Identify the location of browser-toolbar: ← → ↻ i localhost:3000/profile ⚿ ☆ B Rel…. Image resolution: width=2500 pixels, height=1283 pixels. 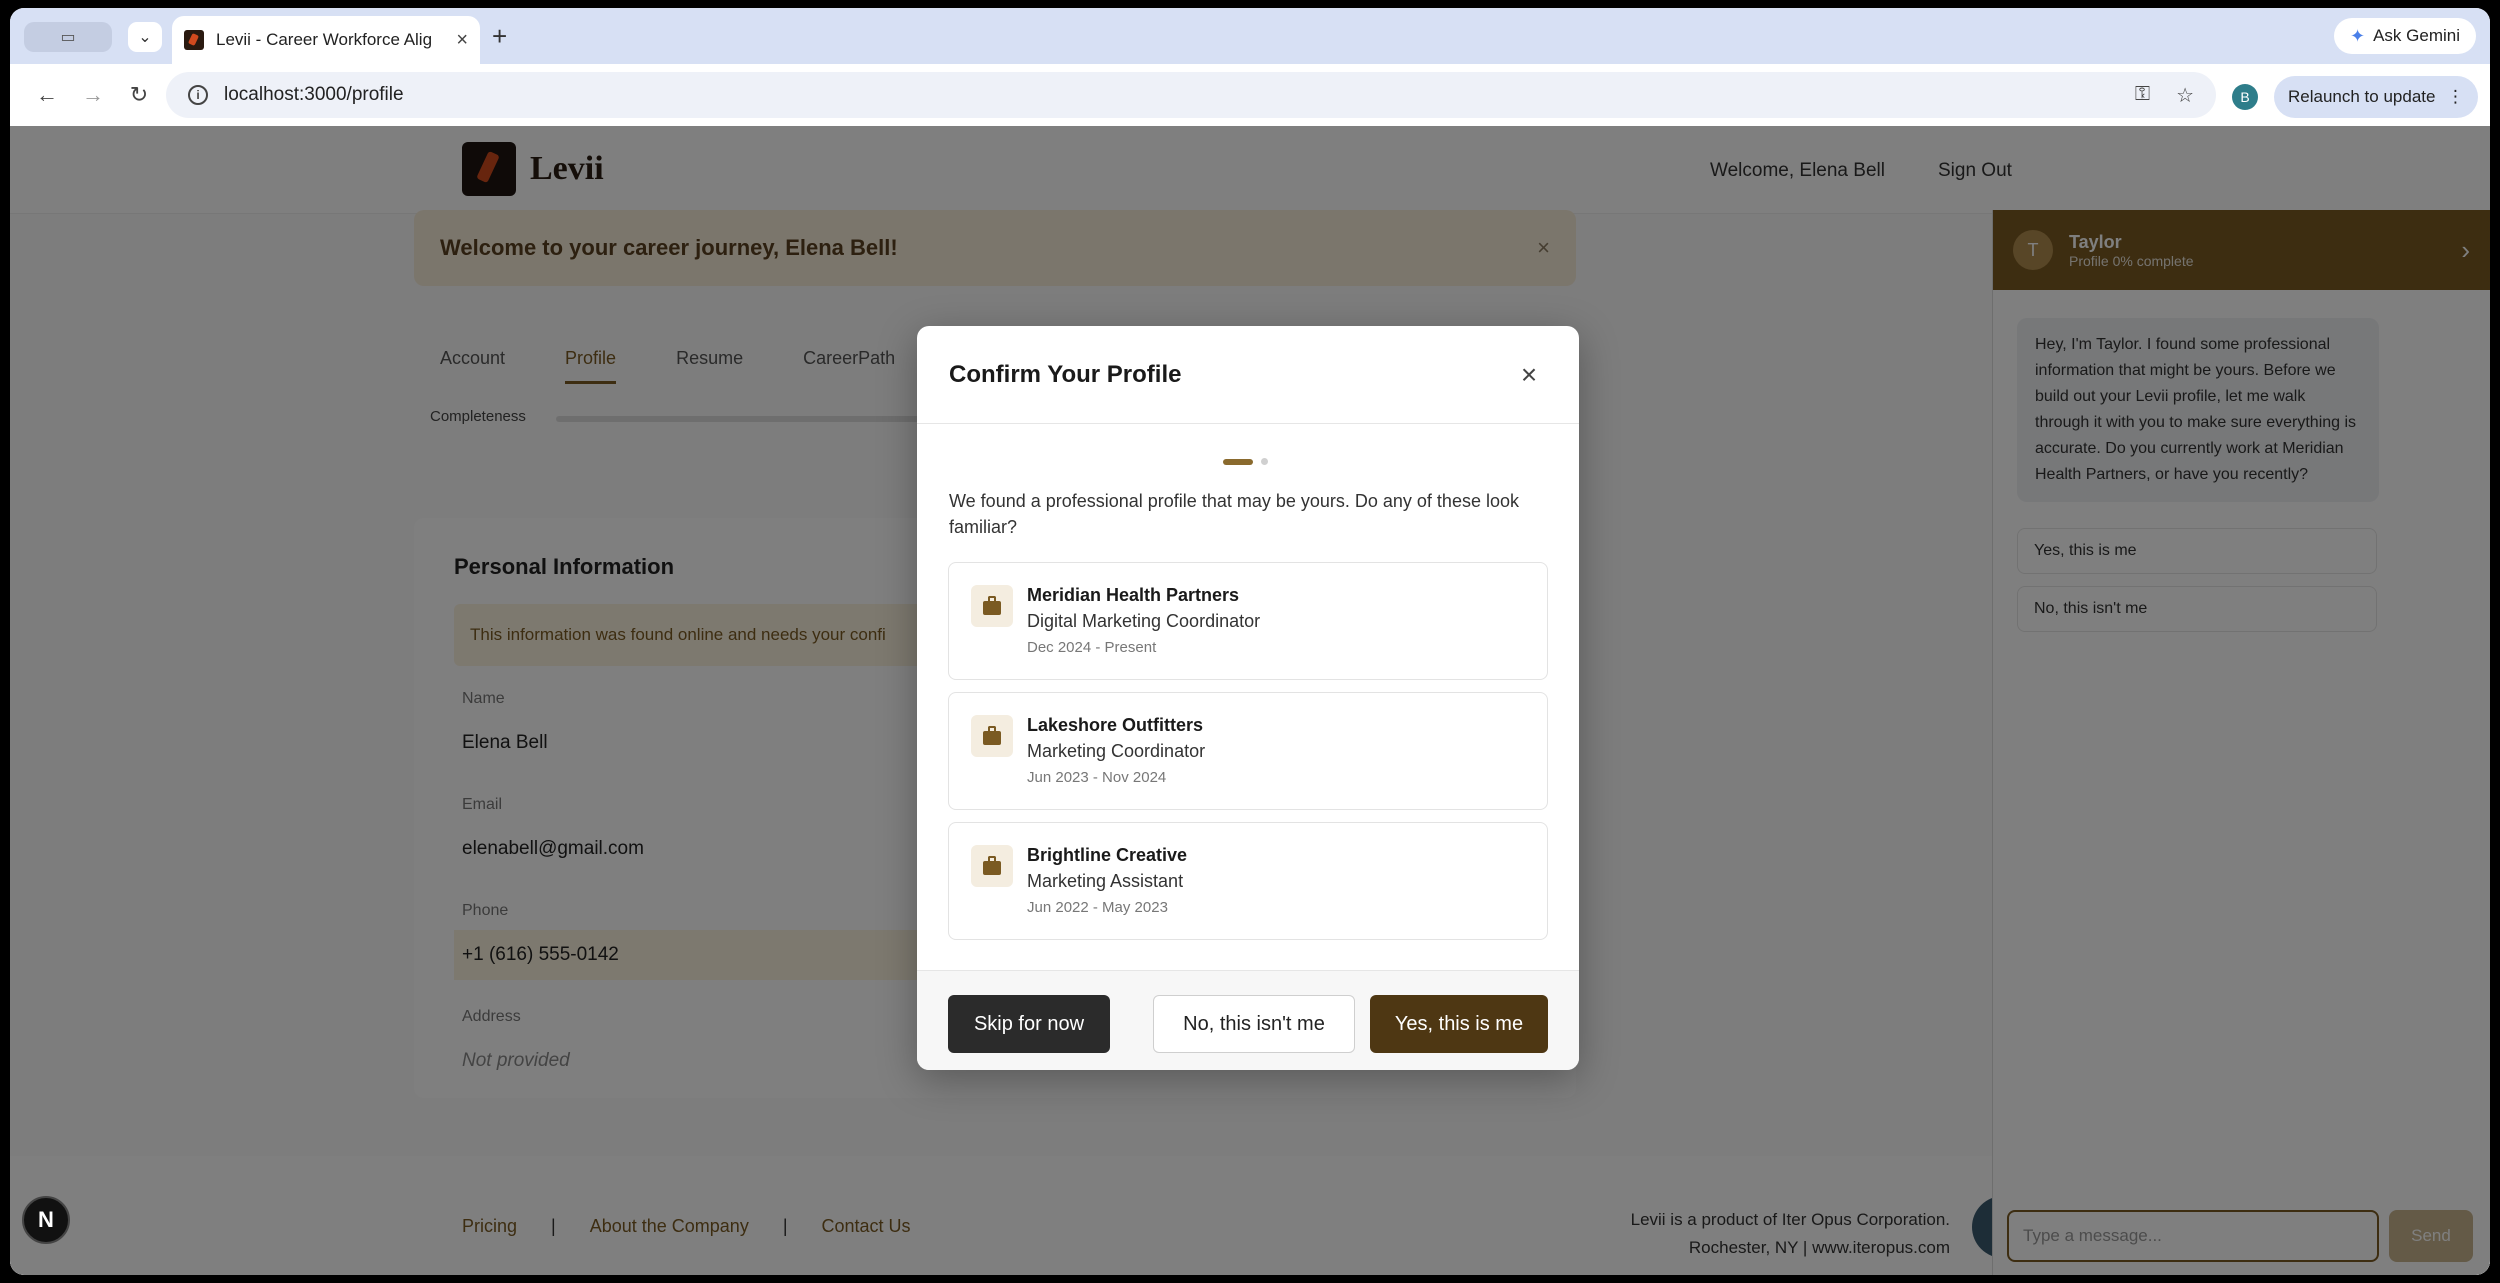
(1250, 95).